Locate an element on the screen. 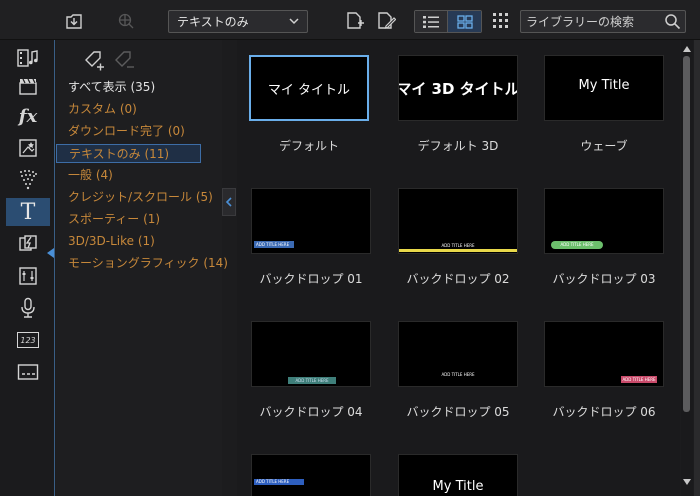  media-room-icon is located at coordinates (27, 58).